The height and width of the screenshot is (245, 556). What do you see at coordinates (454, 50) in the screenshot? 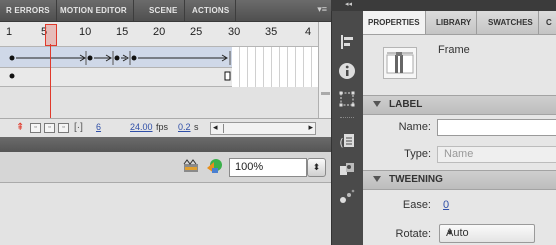
I see `selection-type: Frame` at bounding box center [454, 50].